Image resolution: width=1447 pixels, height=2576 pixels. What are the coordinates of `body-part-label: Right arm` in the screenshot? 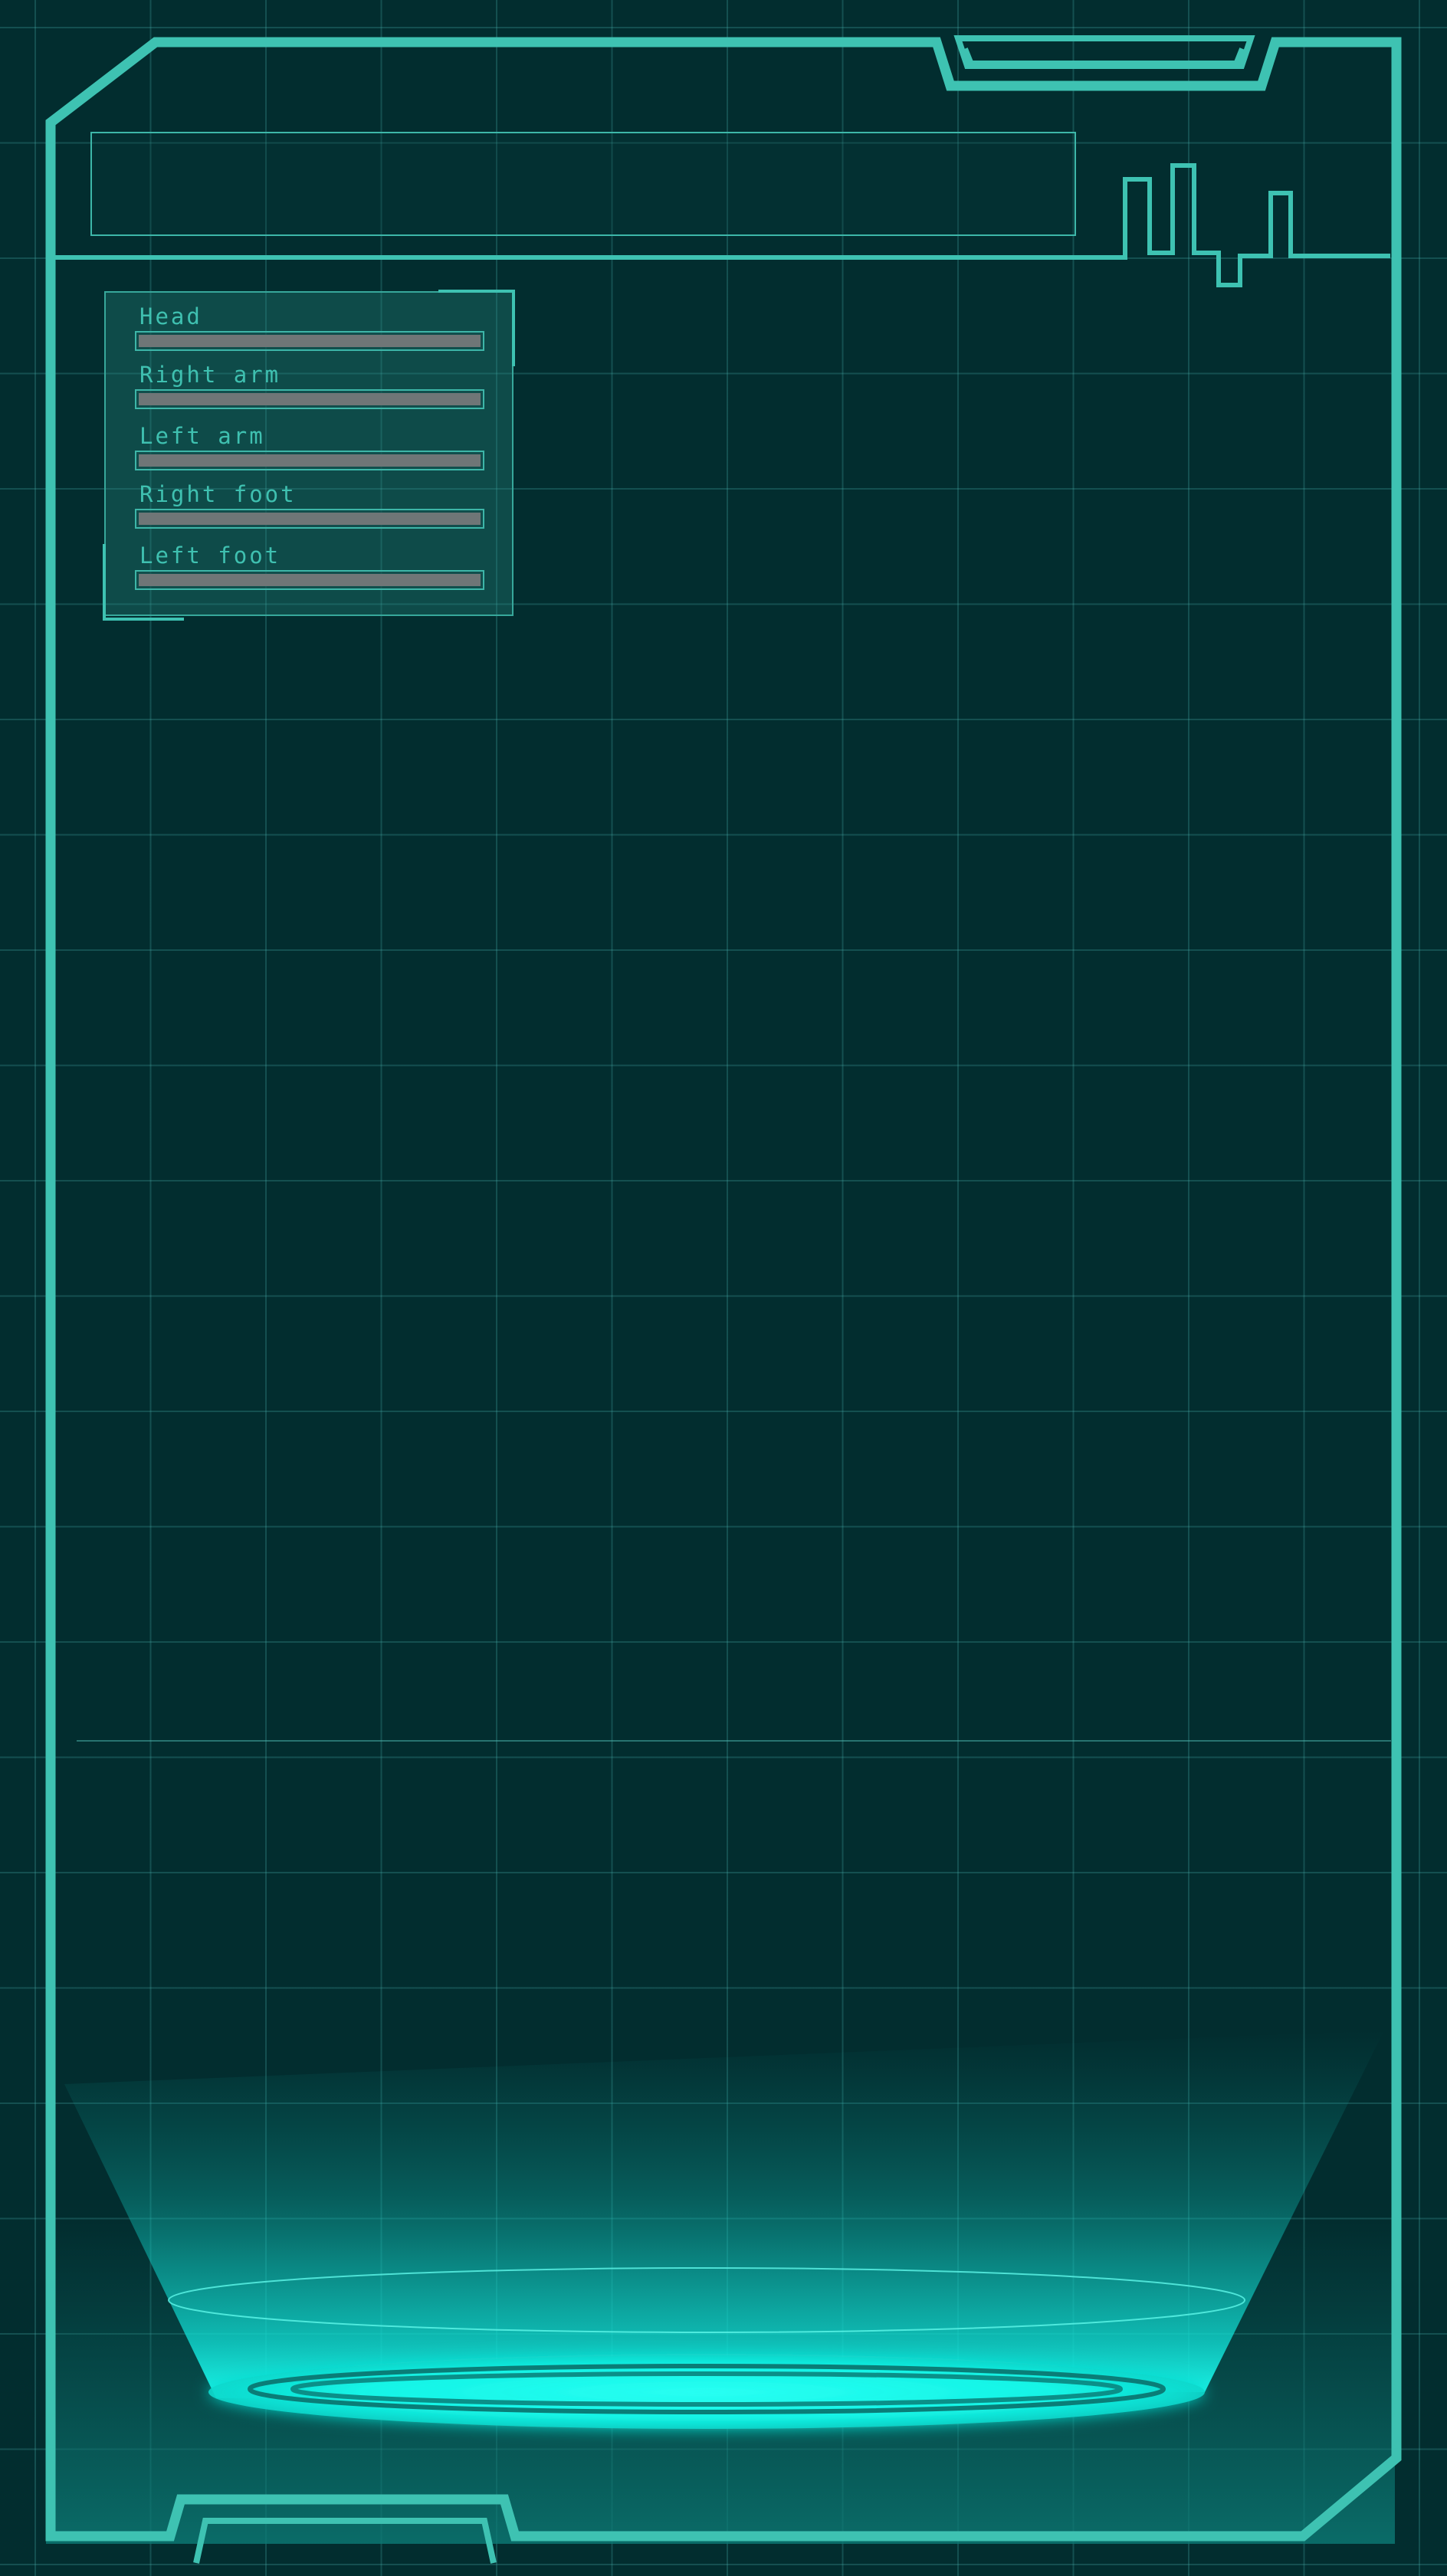 It's located at (210, 375).